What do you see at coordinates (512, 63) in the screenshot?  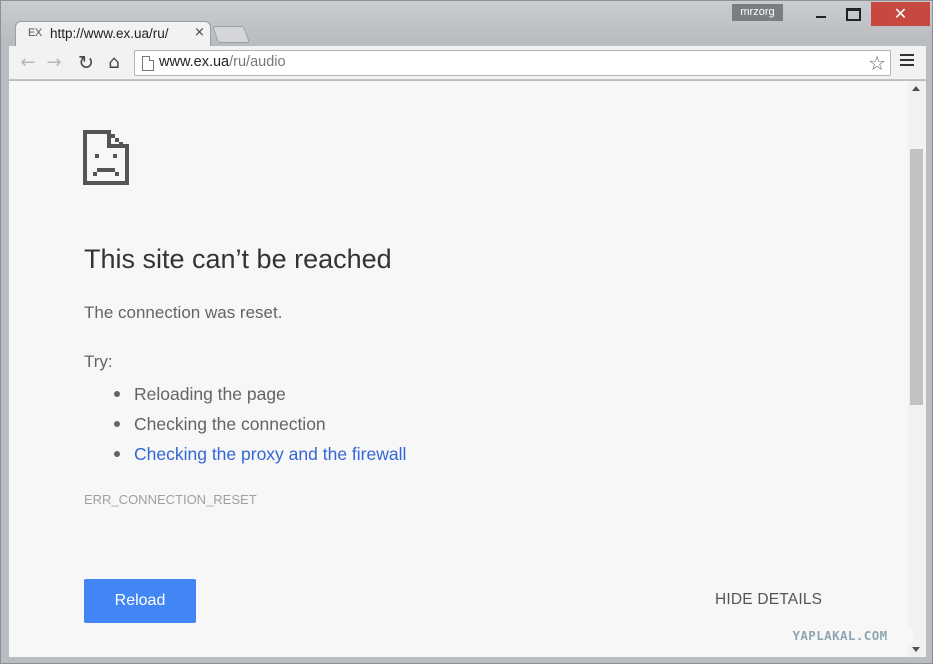 I see `address-bar: www.ex.ua/ru/audio ☆` at bounding box center [512, 63].